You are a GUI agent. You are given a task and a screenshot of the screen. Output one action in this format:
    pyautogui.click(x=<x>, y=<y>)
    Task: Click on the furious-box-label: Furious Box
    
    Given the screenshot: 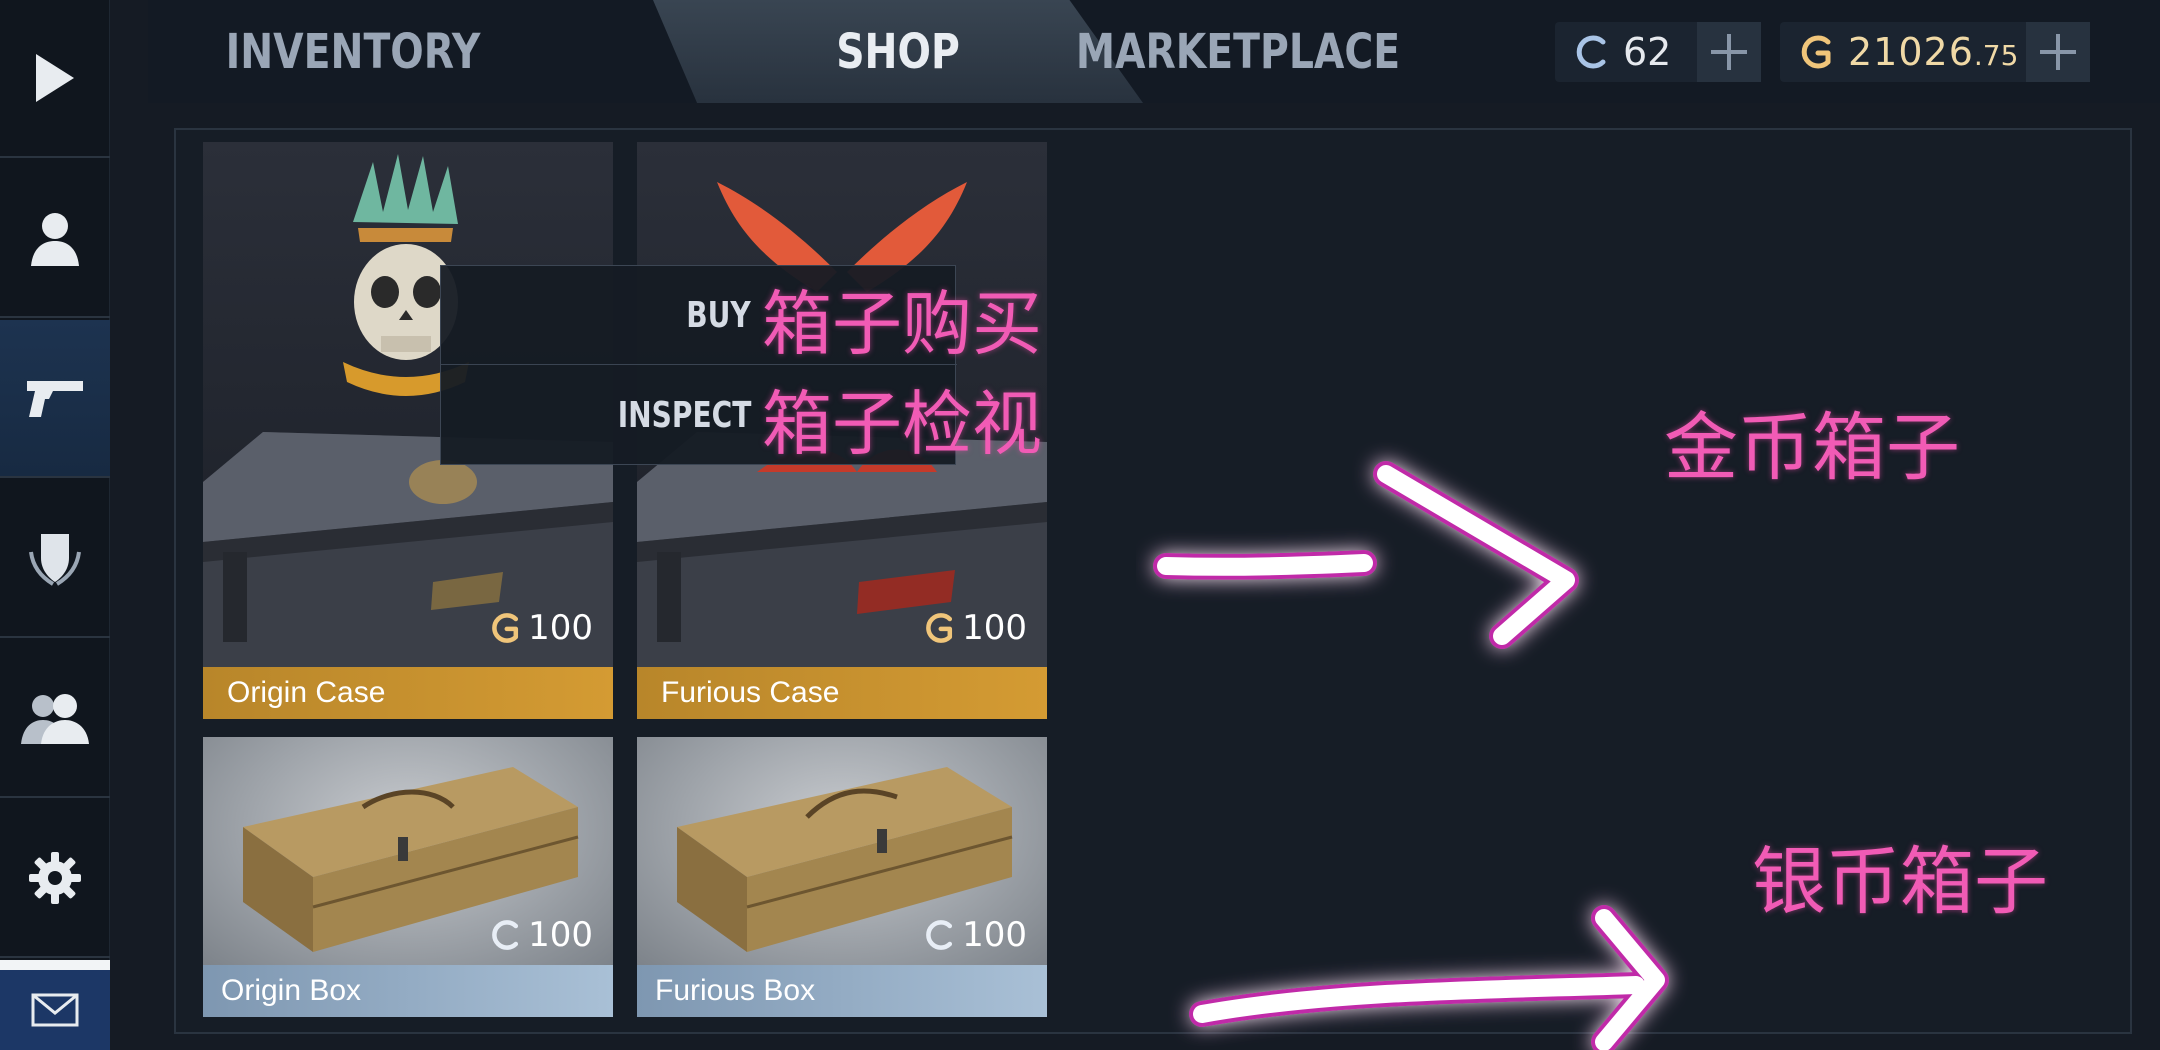 What is the action you would take?
    pyautogui.click(x=842, y=991)
    